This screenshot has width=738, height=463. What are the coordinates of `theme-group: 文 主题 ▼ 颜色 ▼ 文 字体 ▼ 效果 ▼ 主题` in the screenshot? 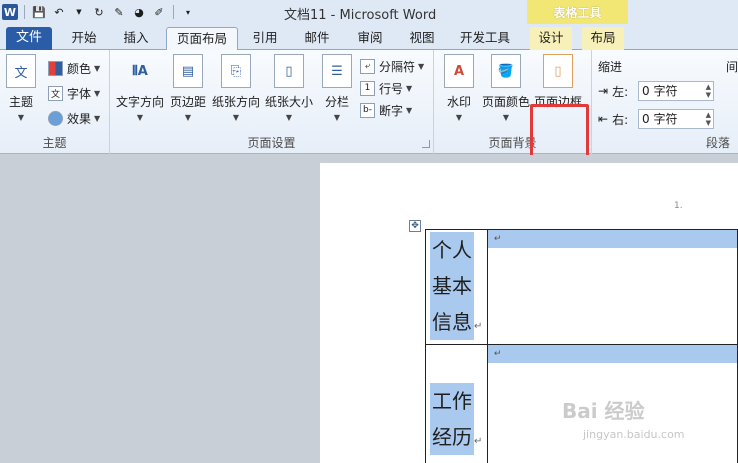 It's located at (55, 102).